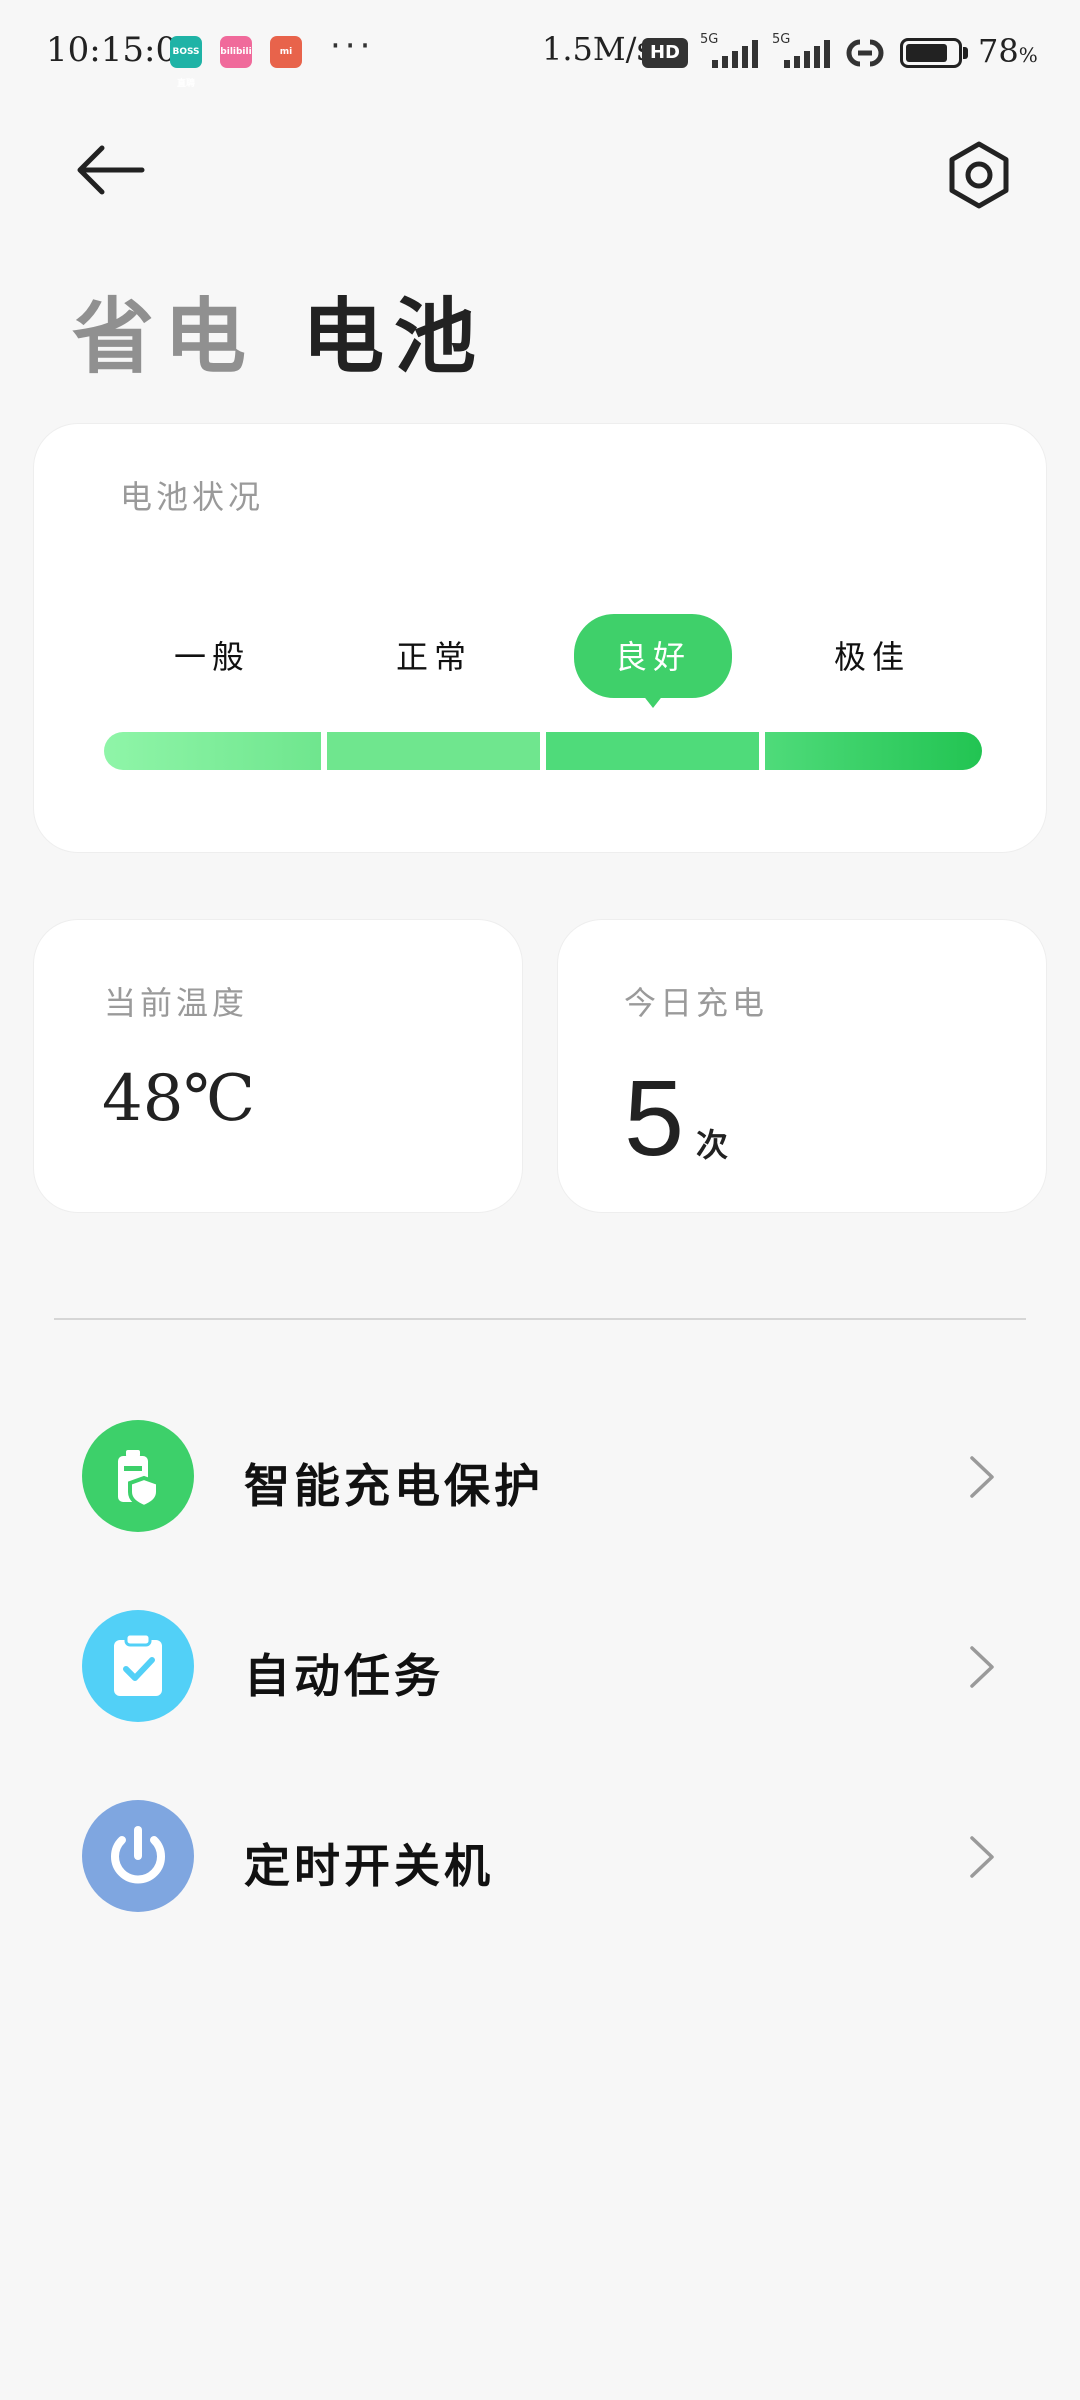 This screenshot has width=1080, height=2400. Describe the element at coordinates (179, 1099) in the screenshot. I see `temperature-value: 48℃` at that location.